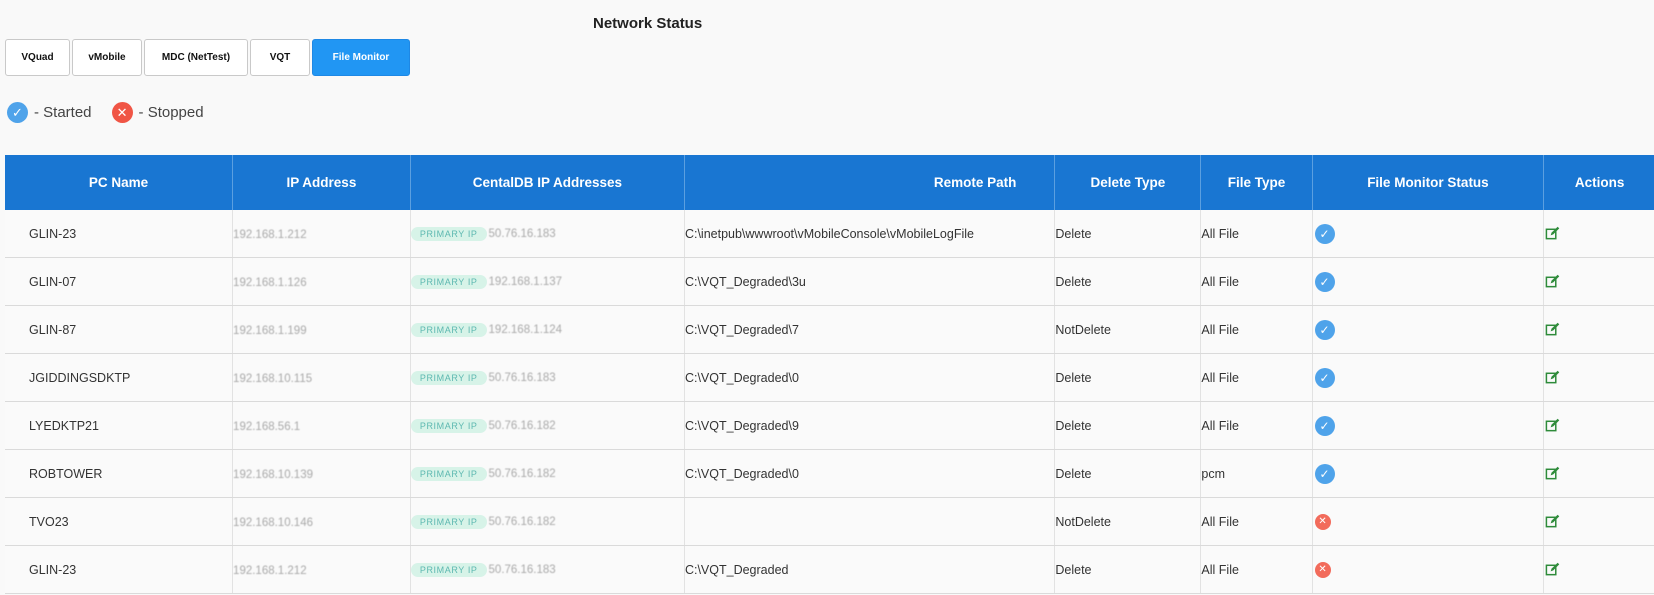  What do you see at coordinates (1128, 182) in the screenshot?
I see `col-header-delete-type: Delete Type` at bounding box center [1128, 182].